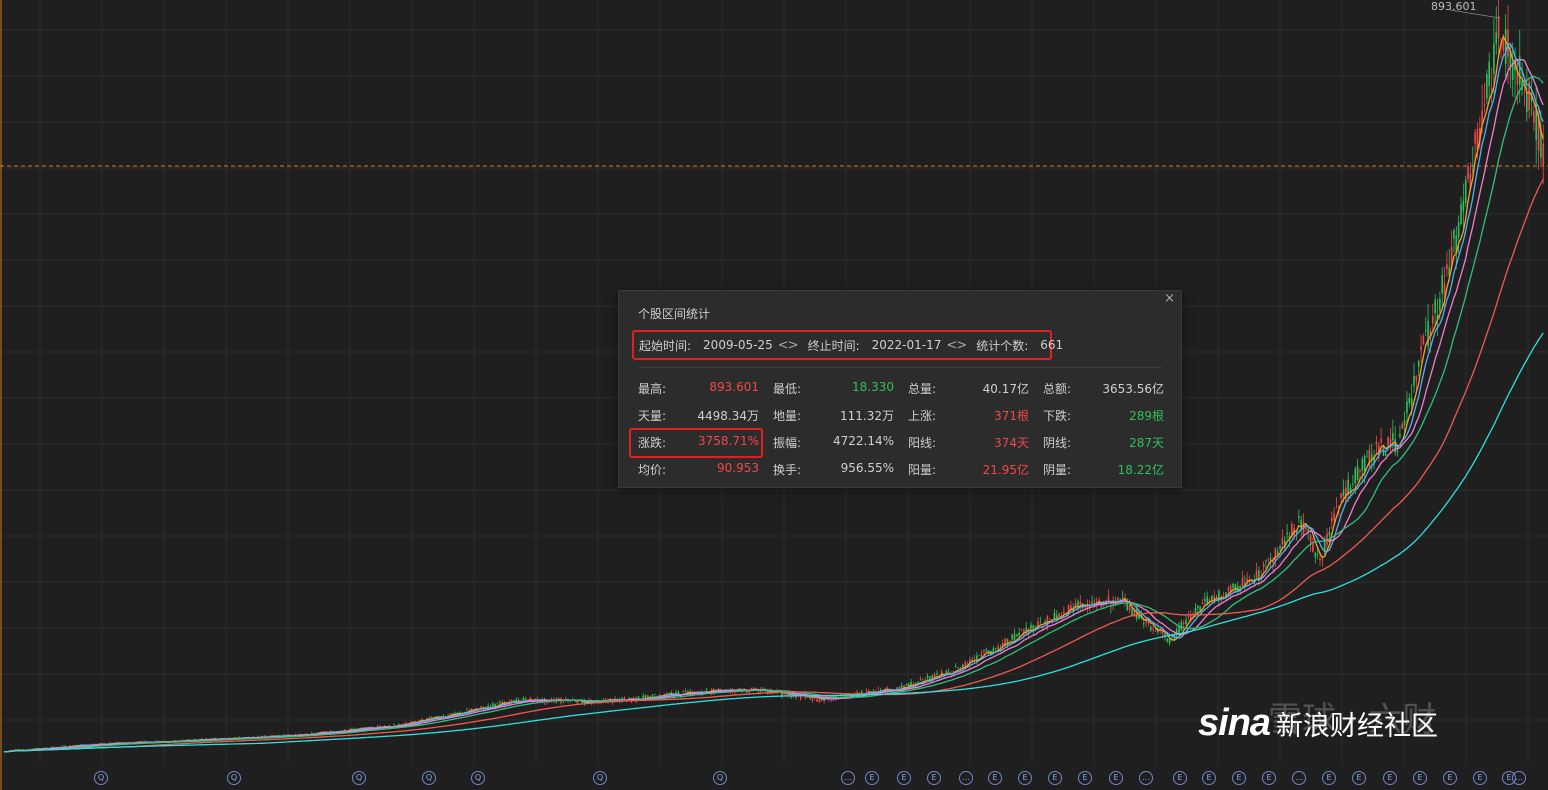  Describe the element at coordinates (787, 416) in the screenshot. I see `stat-label: 地量:` at that location.